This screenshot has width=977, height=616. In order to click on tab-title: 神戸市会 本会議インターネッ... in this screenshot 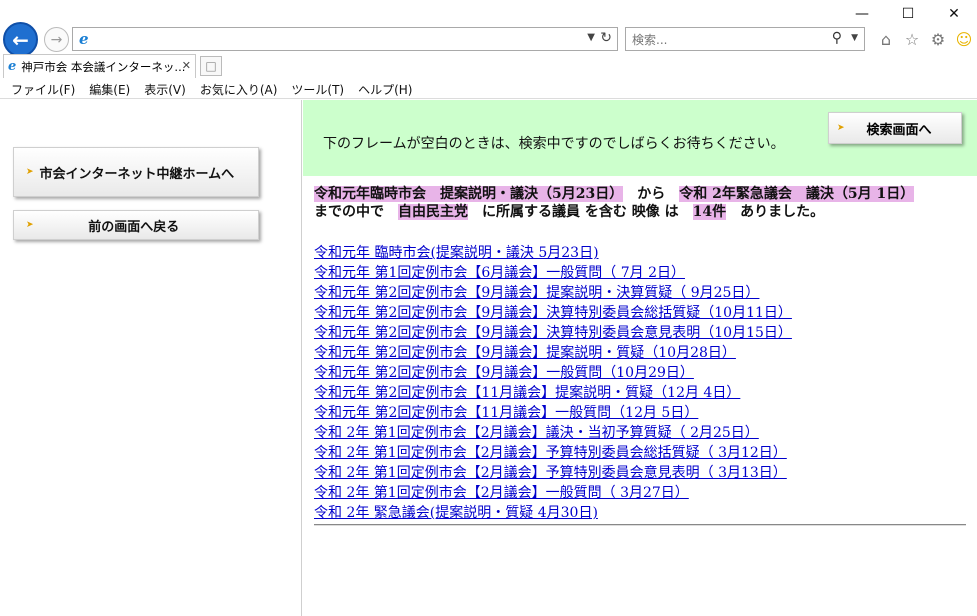, I will do `click(103, 66)`.